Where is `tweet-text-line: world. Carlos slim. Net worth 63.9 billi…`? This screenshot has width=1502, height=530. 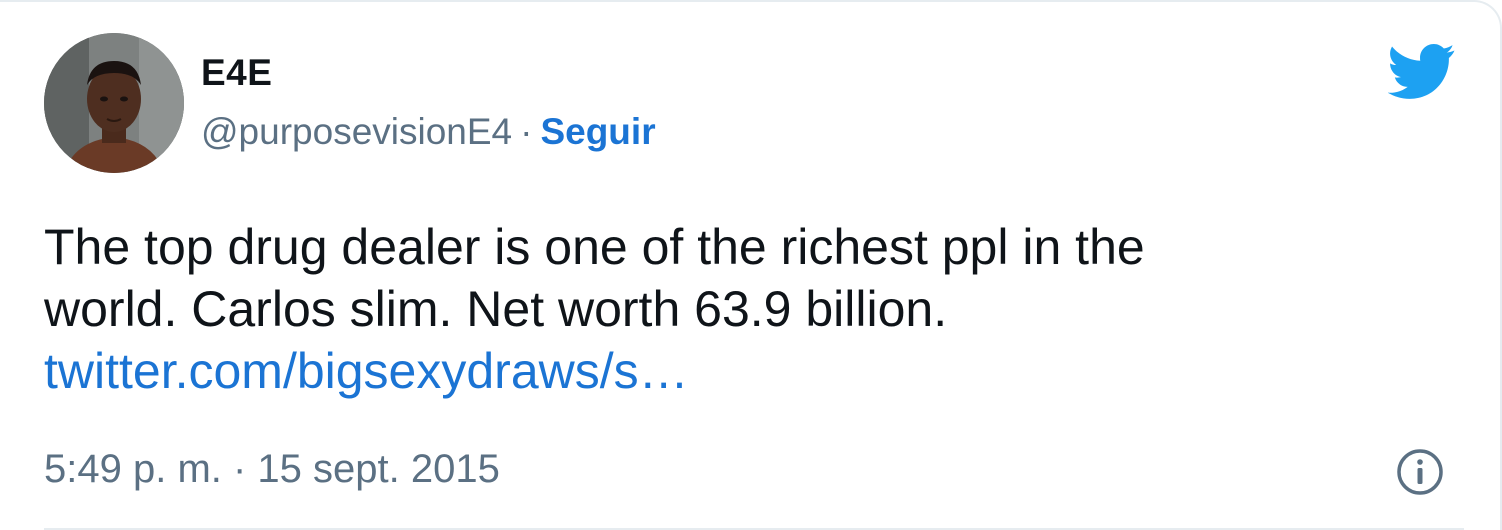
tweet-text-line: world. Carlos slim. Net worth 63.9 billi… is located at coordinates (496, 309).